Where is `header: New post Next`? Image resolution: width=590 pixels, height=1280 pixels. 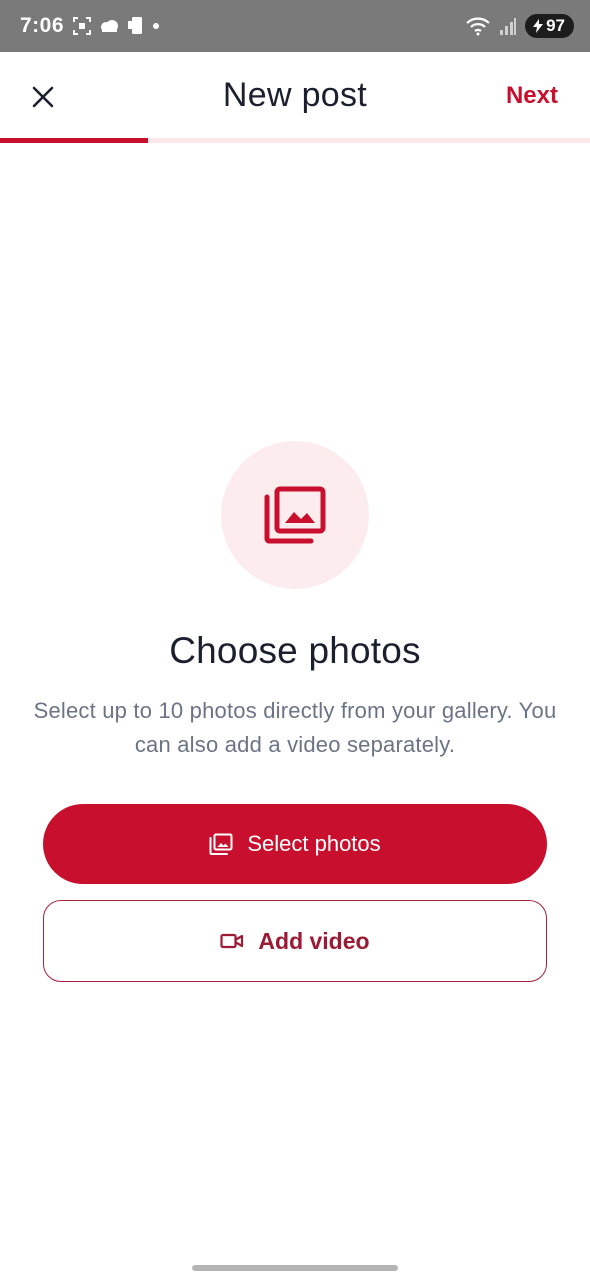
header: New post Next is located at coordinates (295, 96).